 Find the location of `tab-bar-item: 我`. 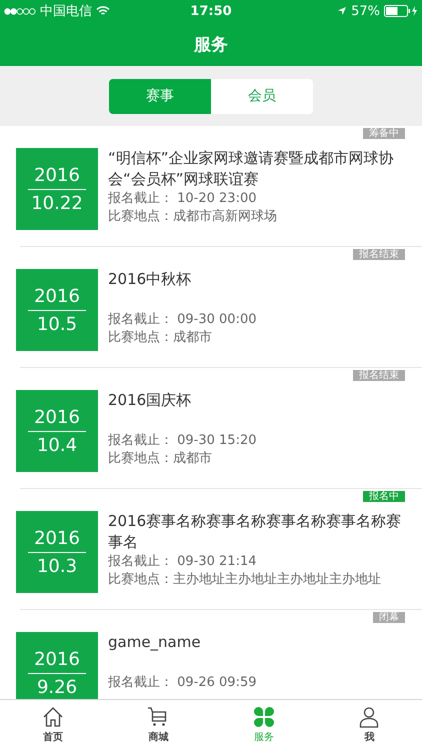

tab-bar-item: 我 is located at coordinates (369, 725).